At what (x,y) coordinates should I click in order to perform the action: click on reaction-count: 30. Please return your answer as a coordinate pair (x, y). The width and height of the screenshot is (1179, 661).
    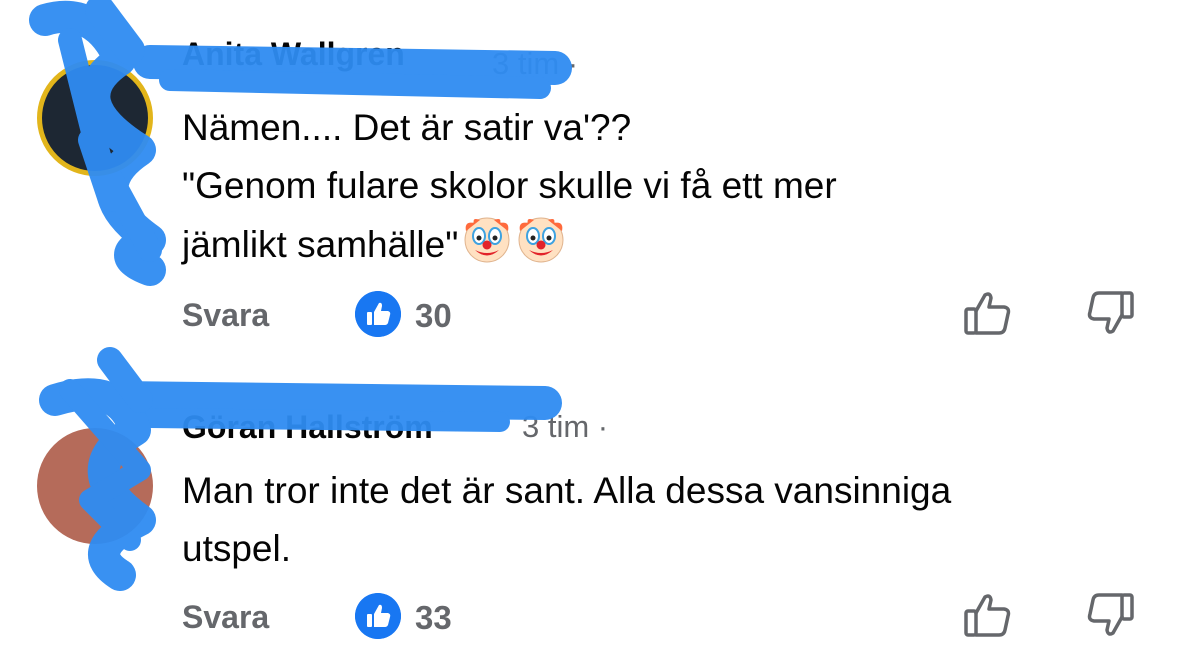
    Looking at the image, I should click on (433, 316).